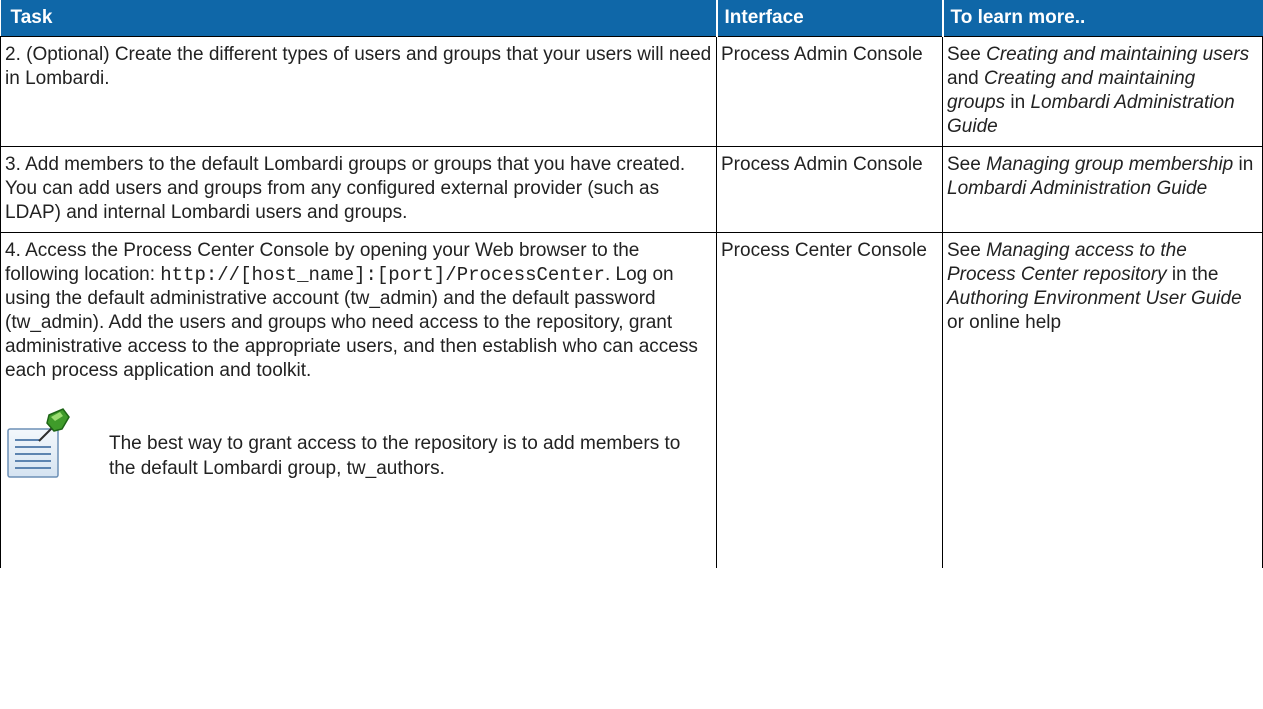 The height and width of the screenshot is (709, 1263). What do you see at coordinates (829, 18) in the screenshot?
I see `header-interface: Interface` at bounding box center [829, 18].